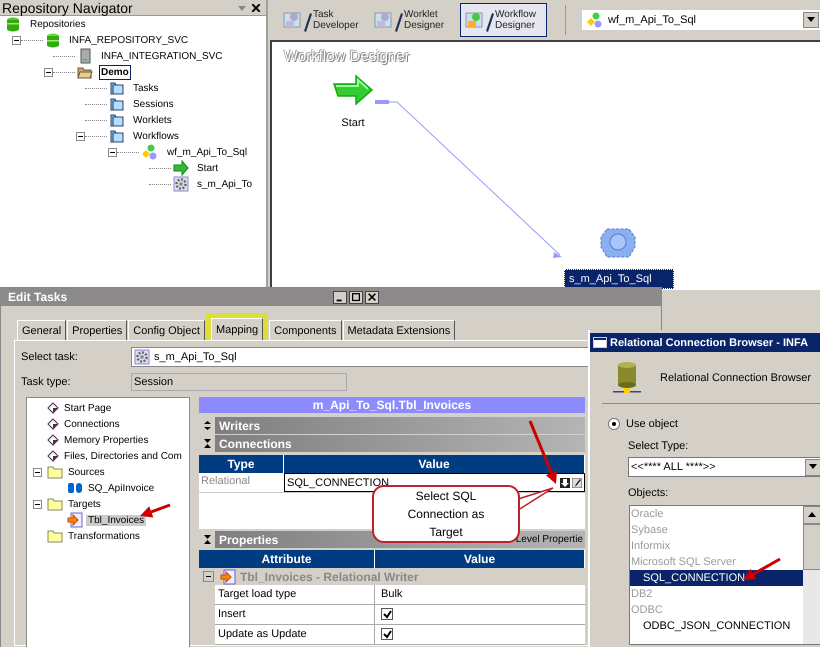 This screenshot has width=820, height=647. What do you see at coordinates (600, 342) in the screenshot?
I see `window-icon` at bounding box center [600, 342].